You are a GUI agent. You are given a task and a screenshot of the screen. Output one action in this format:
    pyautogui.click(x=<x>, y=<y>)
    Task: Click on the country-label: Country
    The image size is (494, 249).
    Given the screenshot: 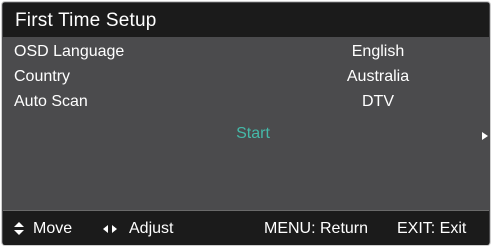 What is the action you would take?
    pyautogui.click(x=42, y=76)
    